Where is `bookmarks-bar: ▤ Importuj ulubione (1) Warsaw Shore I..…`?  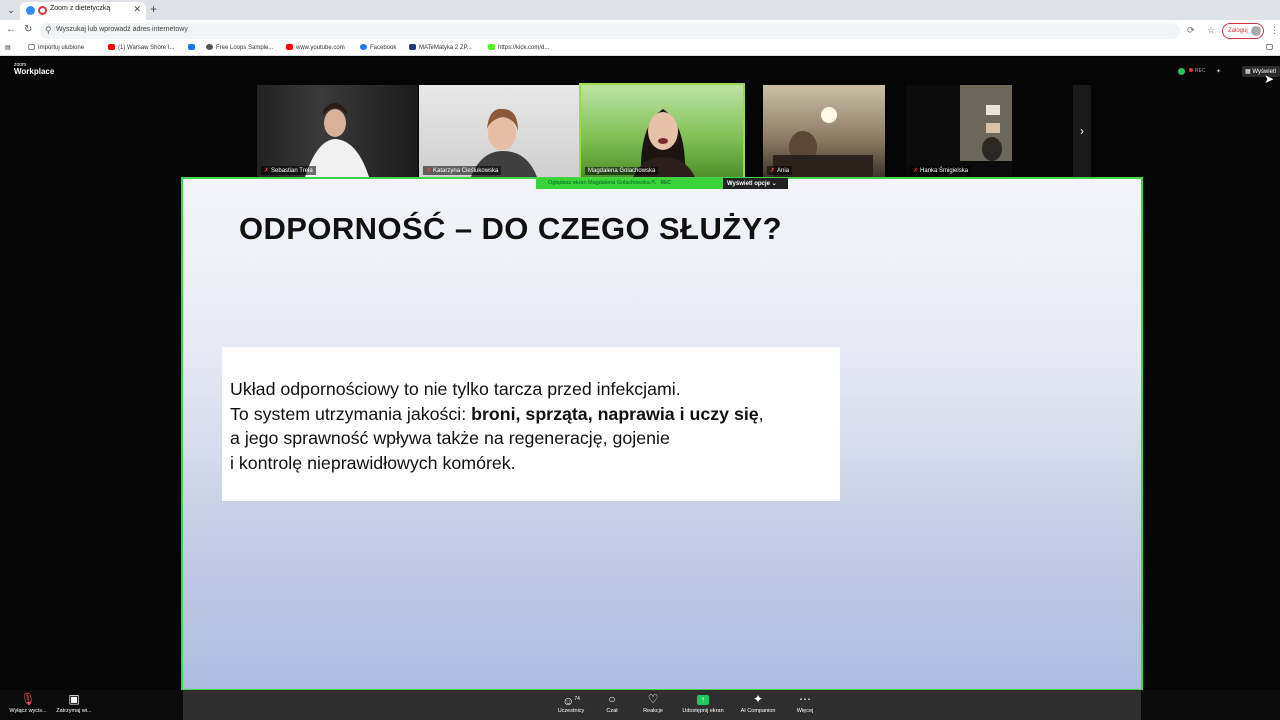 bookmarks-bar: ▤ Importuj ulubione (1) Warsaw Shore I..… is located at coordinates (640, 49).